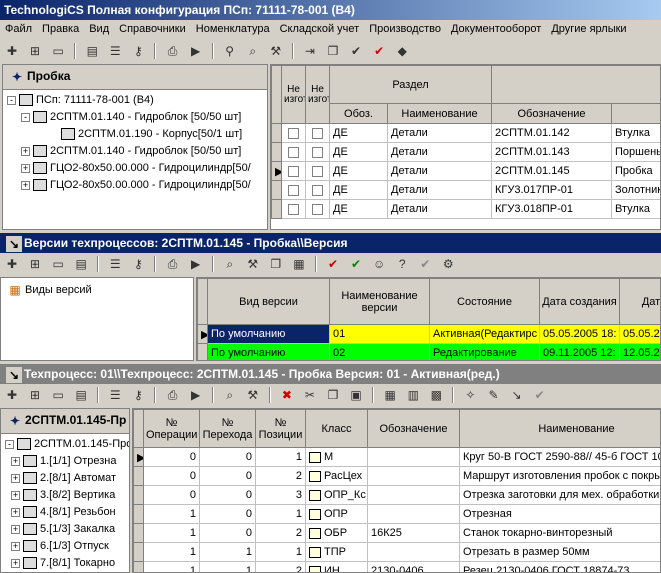  Describe the element at coordinates (496, 29) in the screenshot. I see `menu-item: Документооборот` at that location.